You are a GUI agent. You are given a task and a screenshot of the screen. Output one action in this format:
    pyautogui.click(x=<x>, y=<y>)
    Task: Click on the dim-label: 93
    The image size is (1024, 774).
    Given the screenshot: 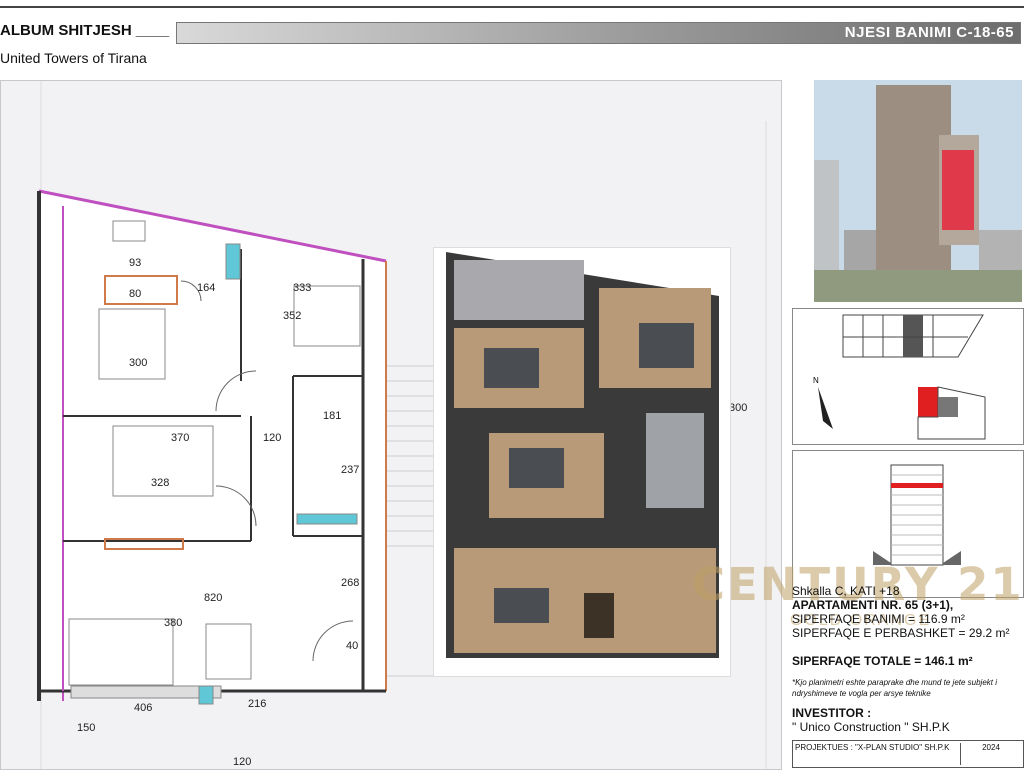 What is the action you would take?
    pyautogui.click(x=135, y=263)
    